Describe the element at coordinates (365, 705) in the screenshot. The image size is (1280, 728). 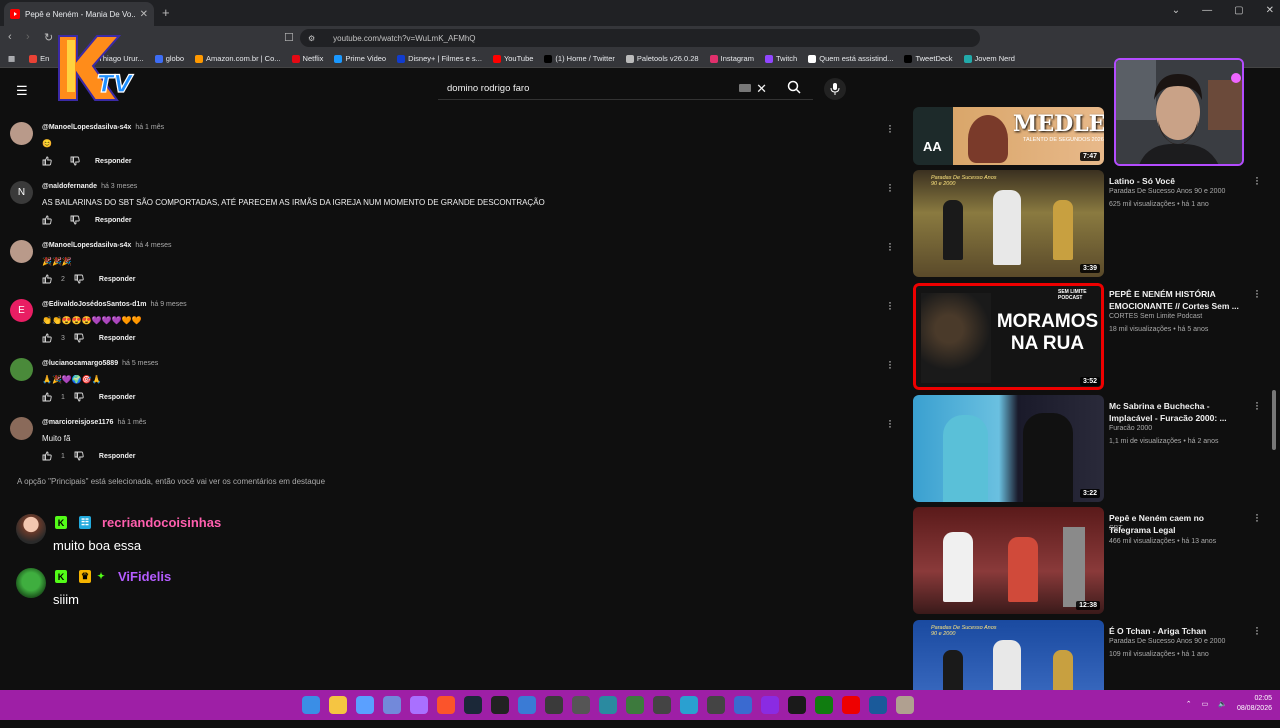
I see `browser-icon` at that location.